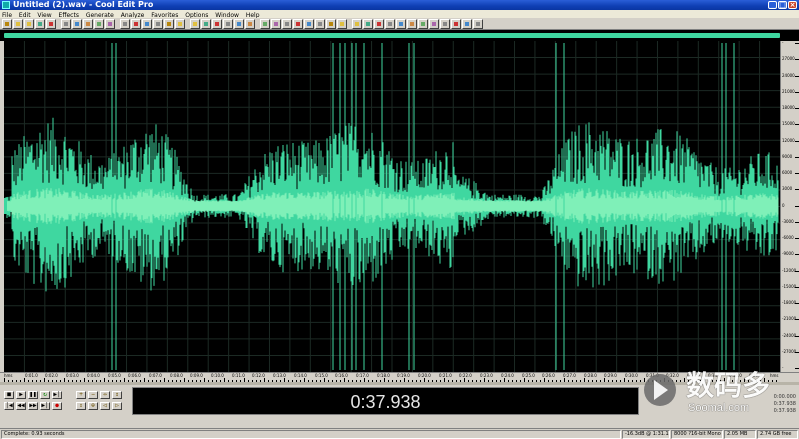  What do you see at coordinates (341, 375) in the screenshot?
I see `time-label: 0:16.0` at bounding box center [341, 375].